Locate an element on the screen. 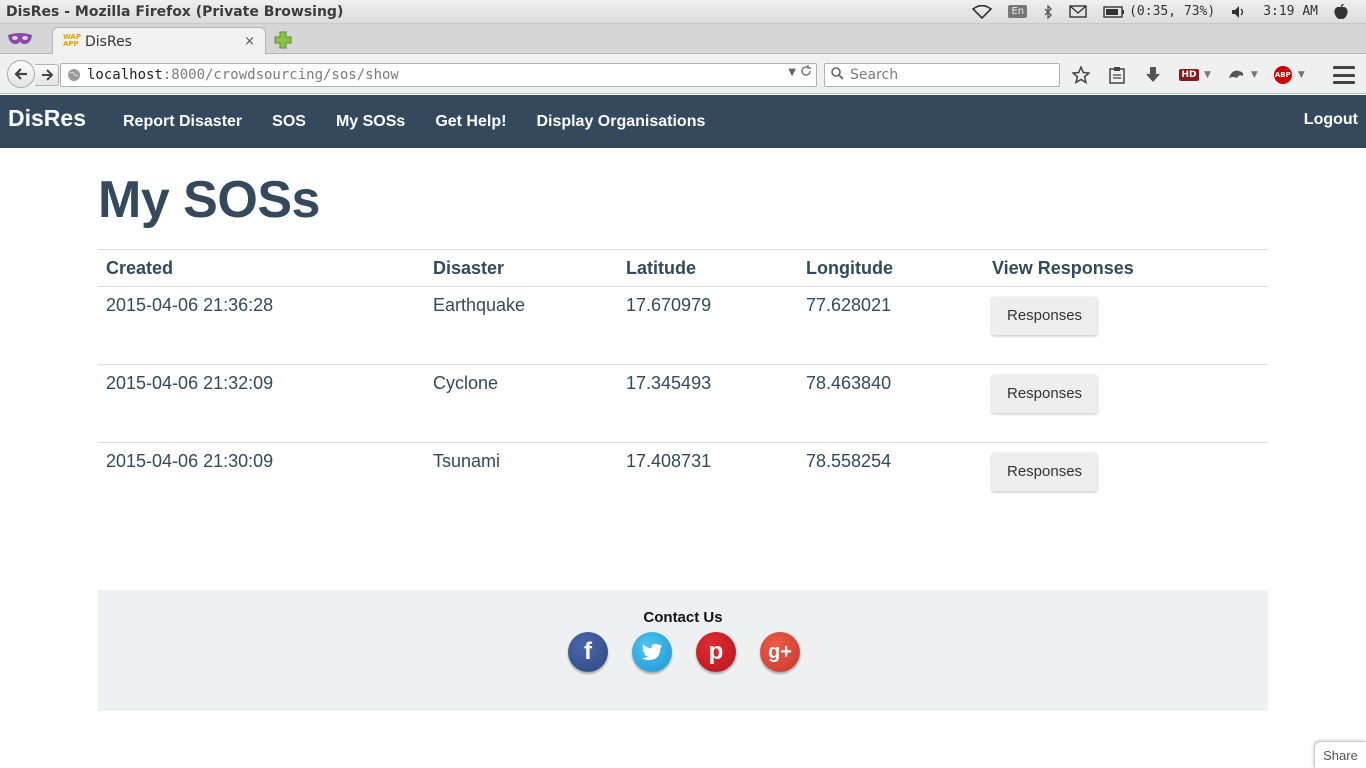 The height and width of the screenshot is (768, 1366). nav-sos: SOS is located at coordinates (289, 122).